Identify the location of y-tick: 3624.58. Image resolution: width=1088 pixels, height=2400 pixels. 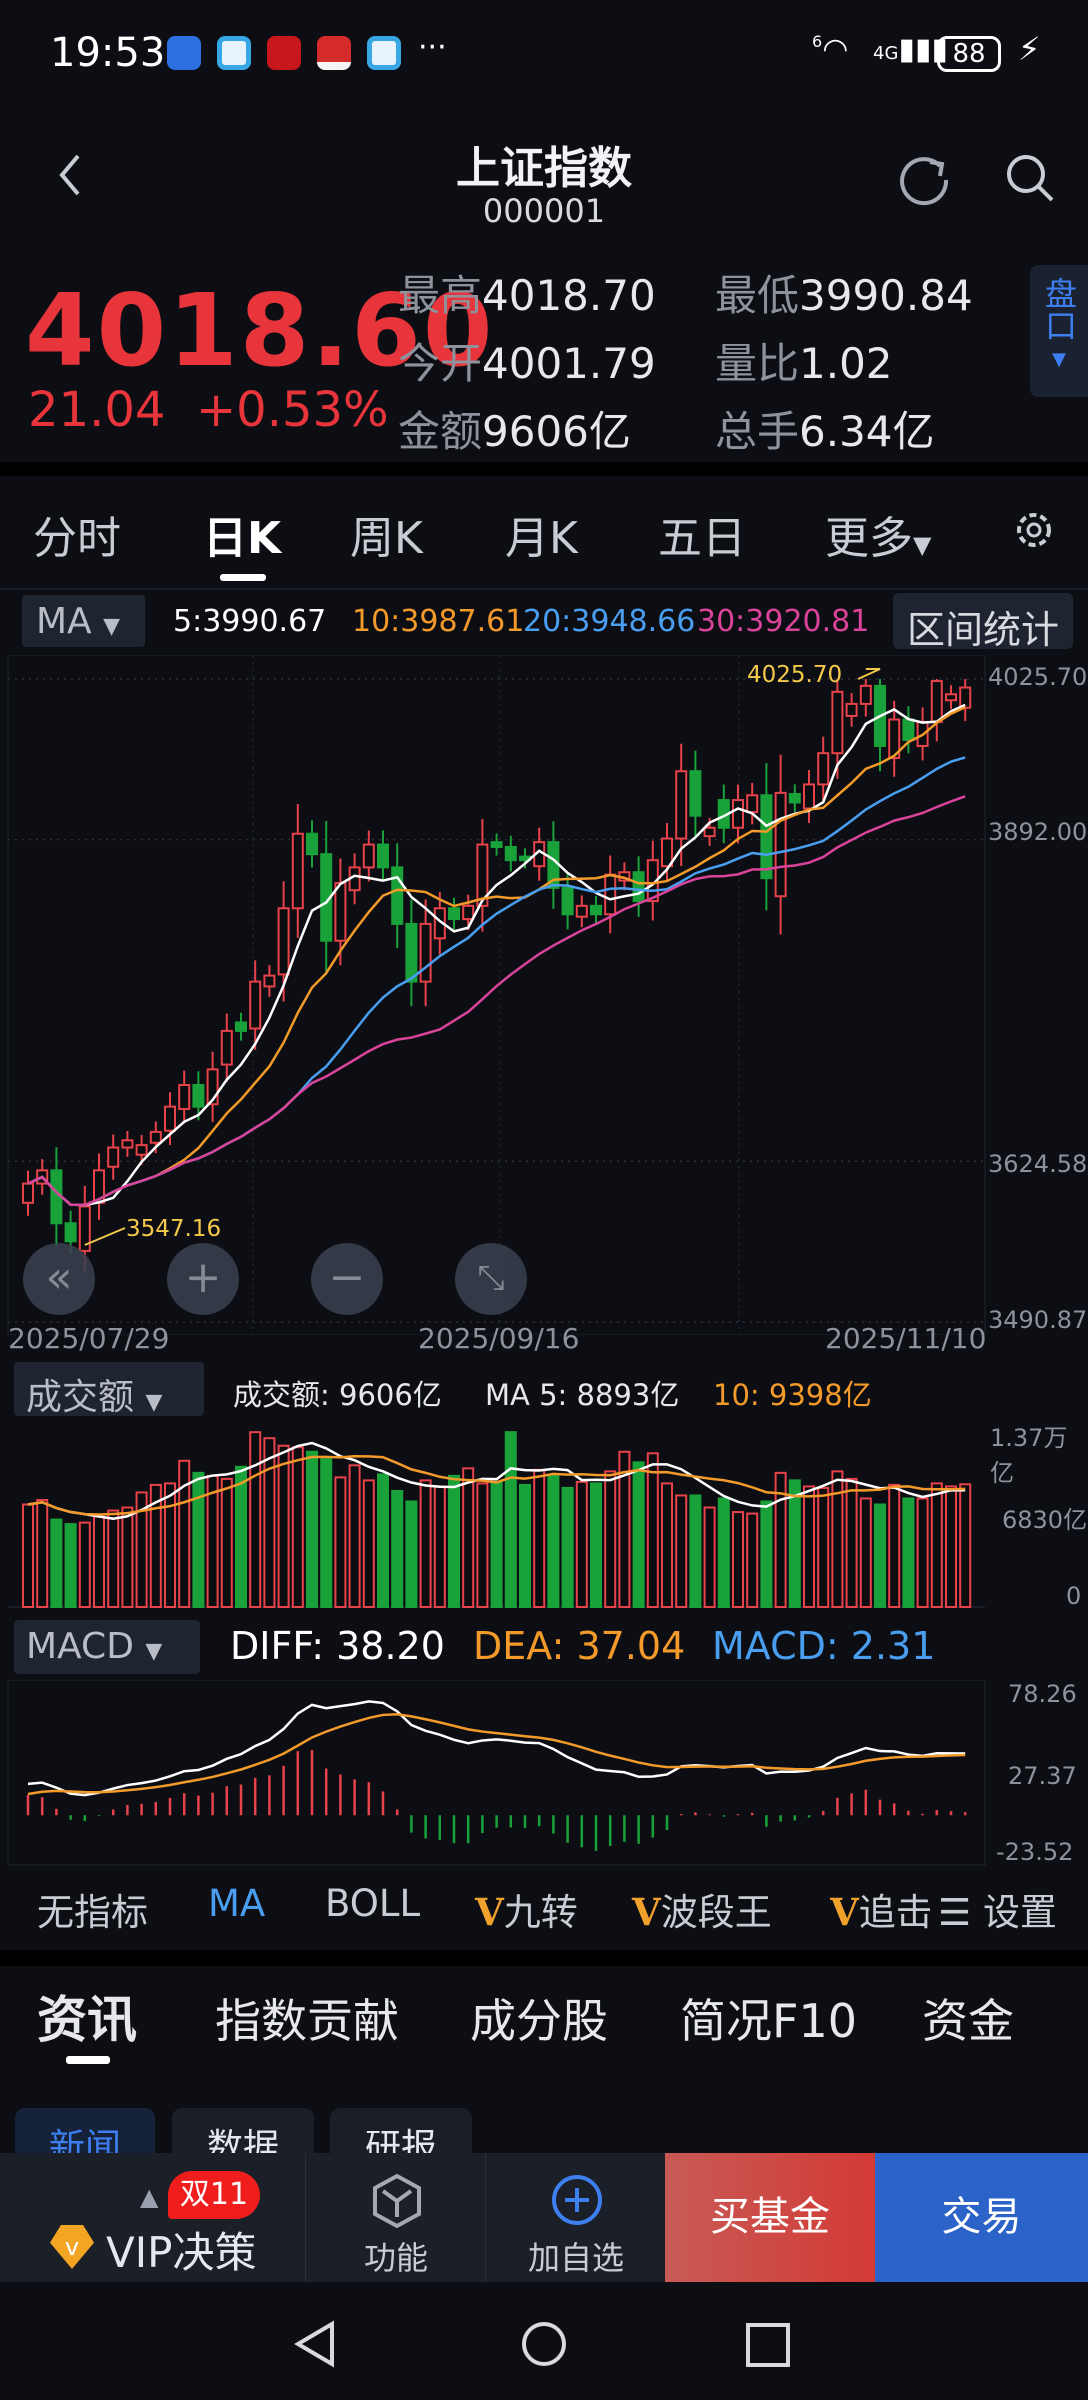
(1038, 1164).